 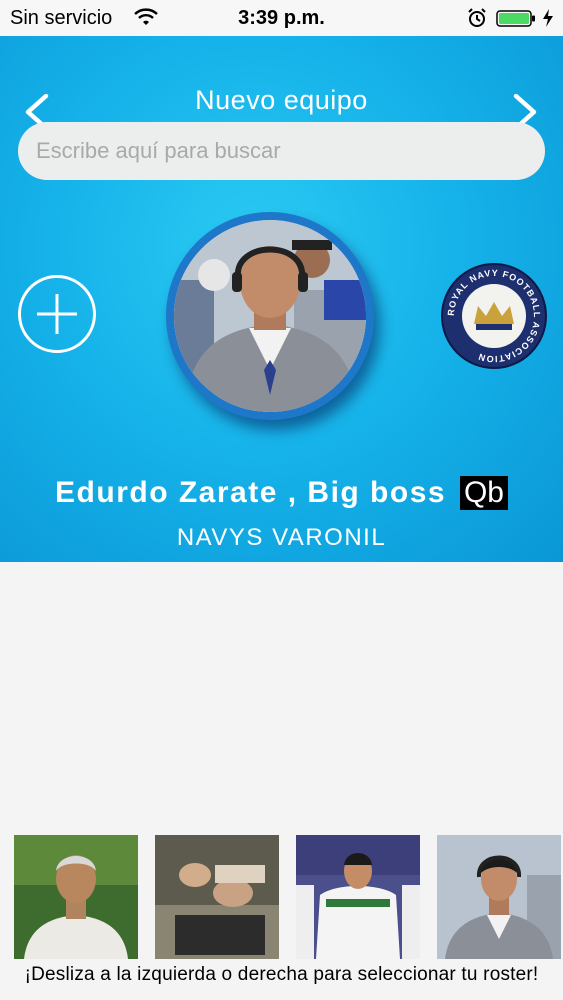 I want to click on search-input, so click(x=281, y=151).